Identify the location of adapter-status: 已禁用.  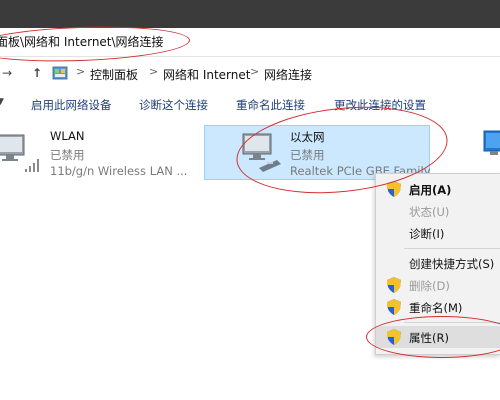
(67, 155).